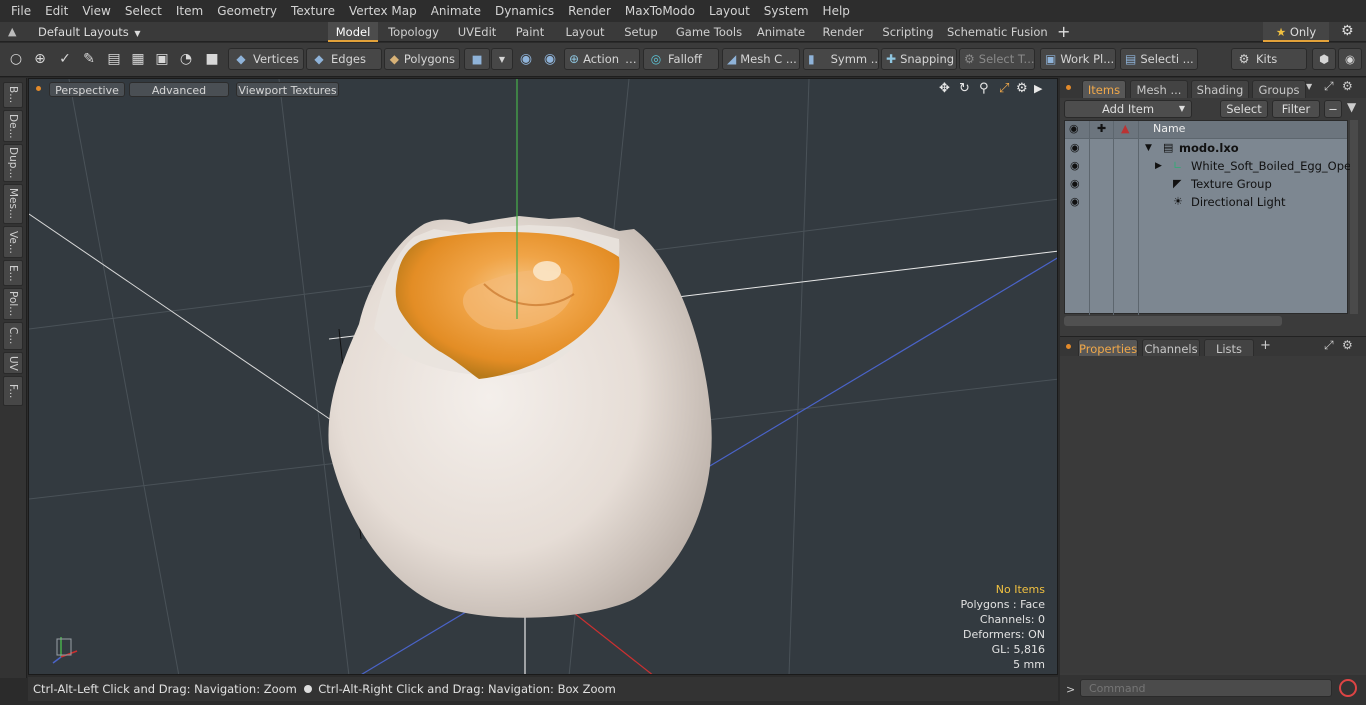 This screenshot has width=1366, height=705. Describe the element at coordinates (16, 59) in the screenshot. I see `circle-select-icon: ○` at that location.